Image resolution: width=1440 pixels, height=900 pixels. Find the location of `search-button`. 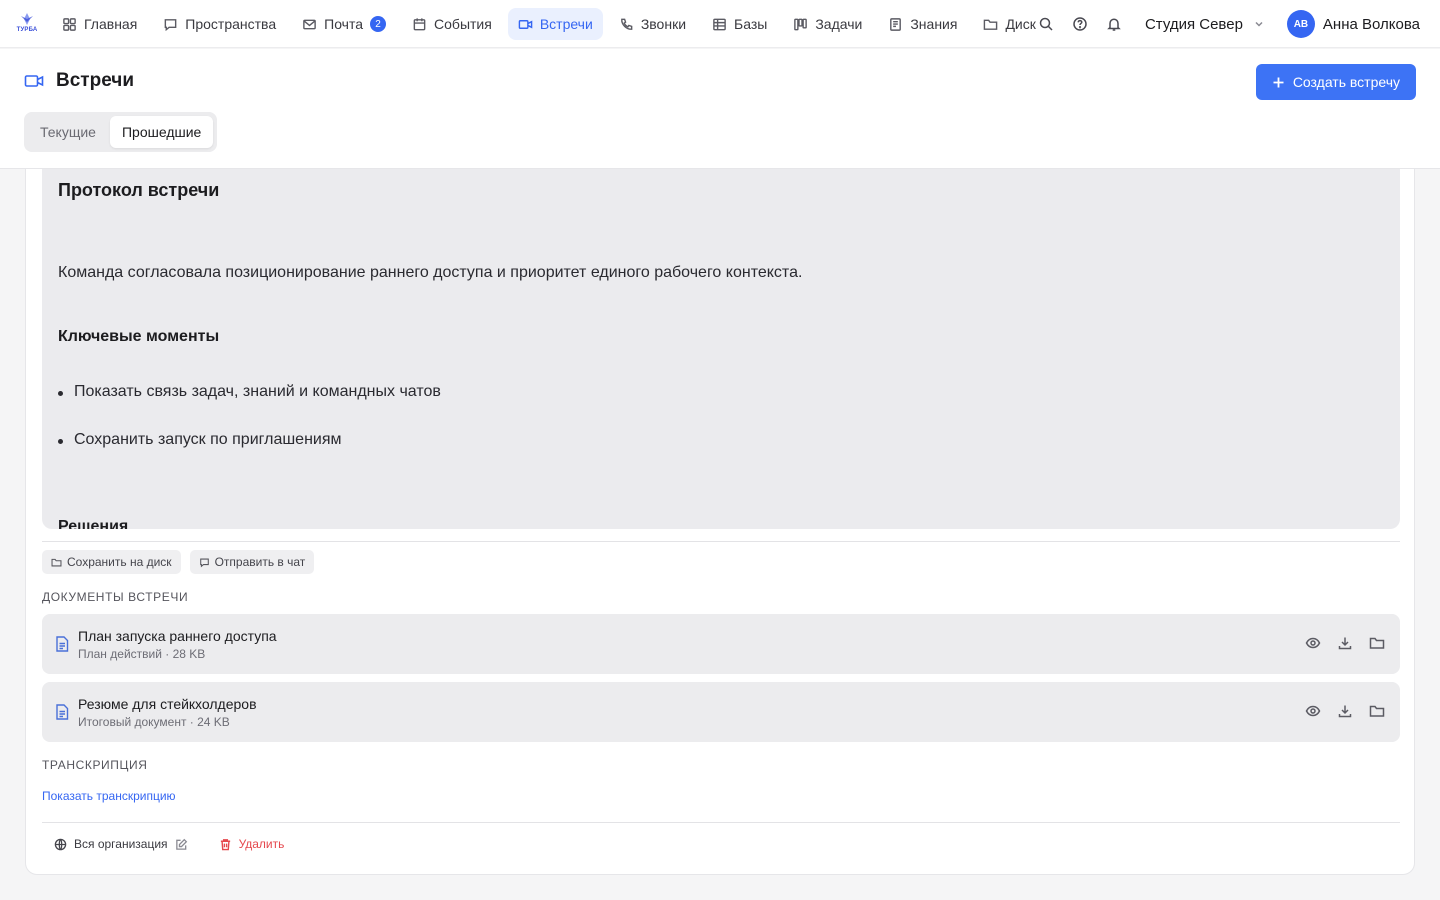

search-button is located at coordinates (1046, 24).